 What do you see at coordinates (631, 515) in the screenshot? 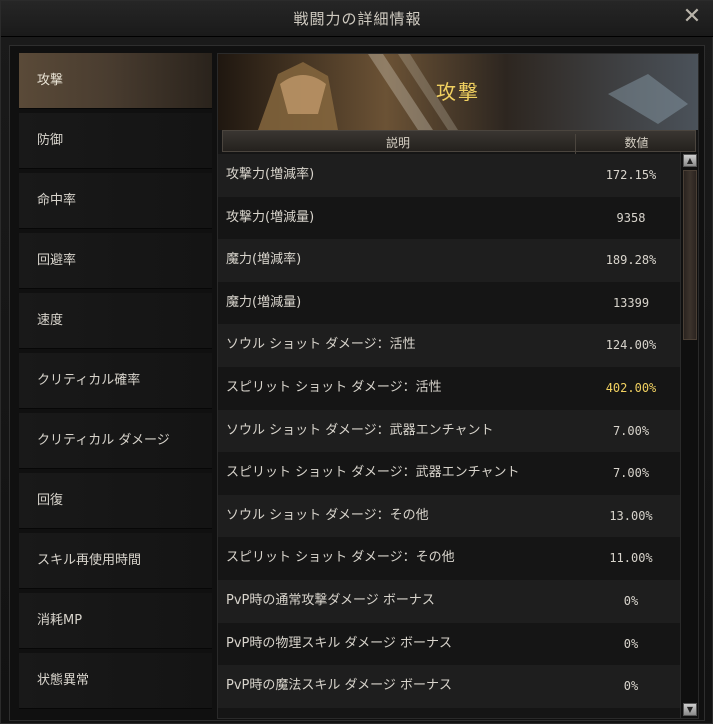
I see `row-value: 13.00%` at bounding box center [631, 515].